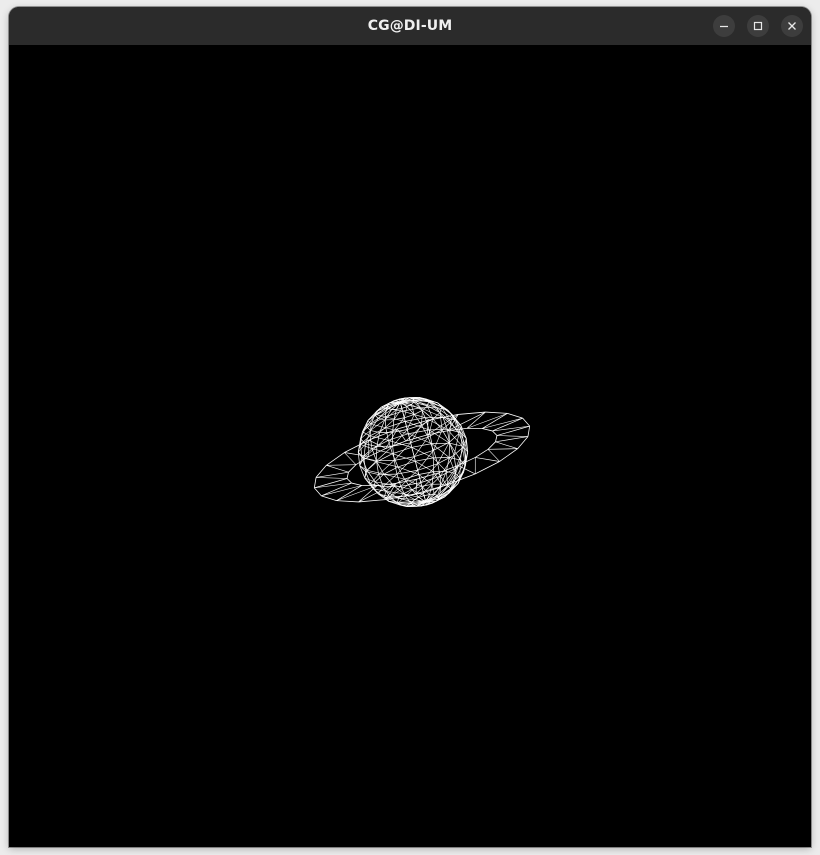 Image resolution: width=820 pixels, height=855 pixels. I want to click on sphere-wireframe, so click(413, 452).